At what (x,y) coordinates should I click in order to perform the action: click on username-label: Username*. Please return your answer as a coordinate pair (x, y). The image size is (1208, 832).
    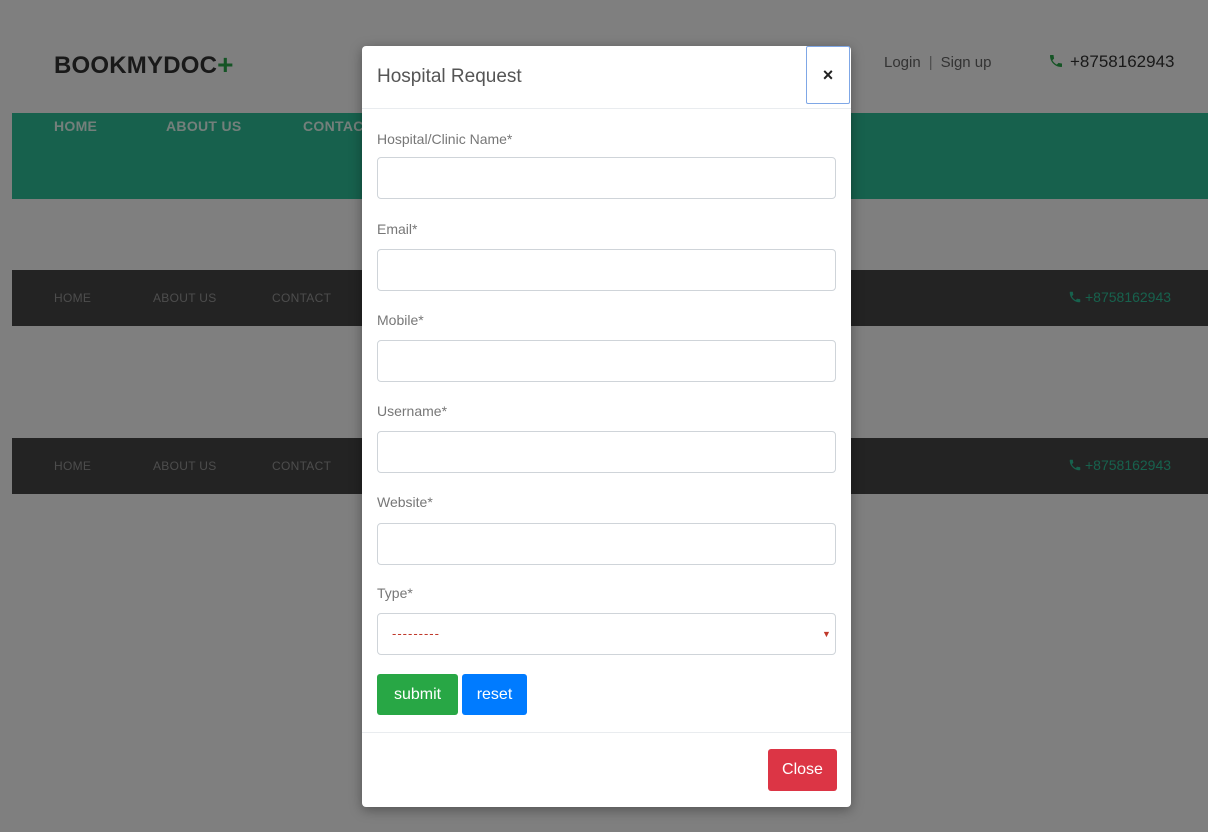
    Looking at the image, I should click on (412, 411).